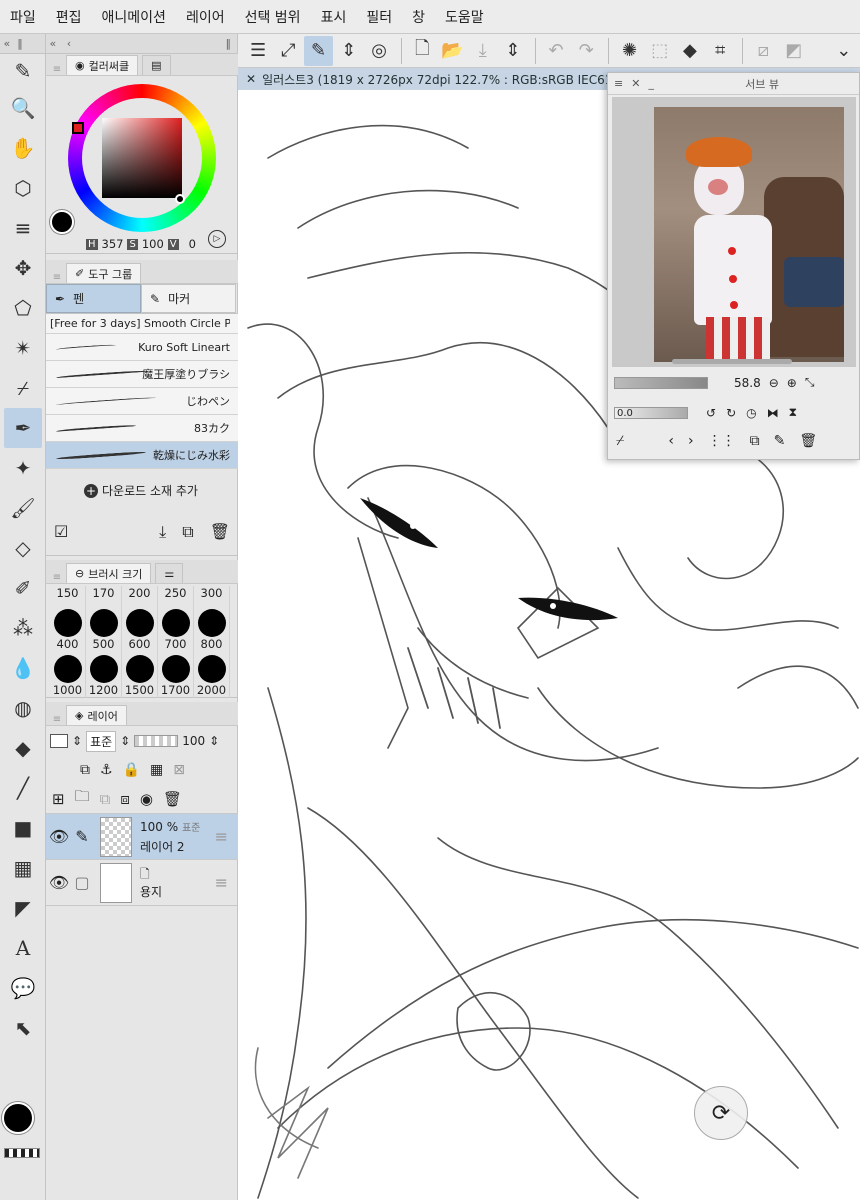 This screenshot has height=1200, width=860. Describe the element at coordinates (23, 628) in the screenshot. I see `airbrush-icon: ⁂` at that location.